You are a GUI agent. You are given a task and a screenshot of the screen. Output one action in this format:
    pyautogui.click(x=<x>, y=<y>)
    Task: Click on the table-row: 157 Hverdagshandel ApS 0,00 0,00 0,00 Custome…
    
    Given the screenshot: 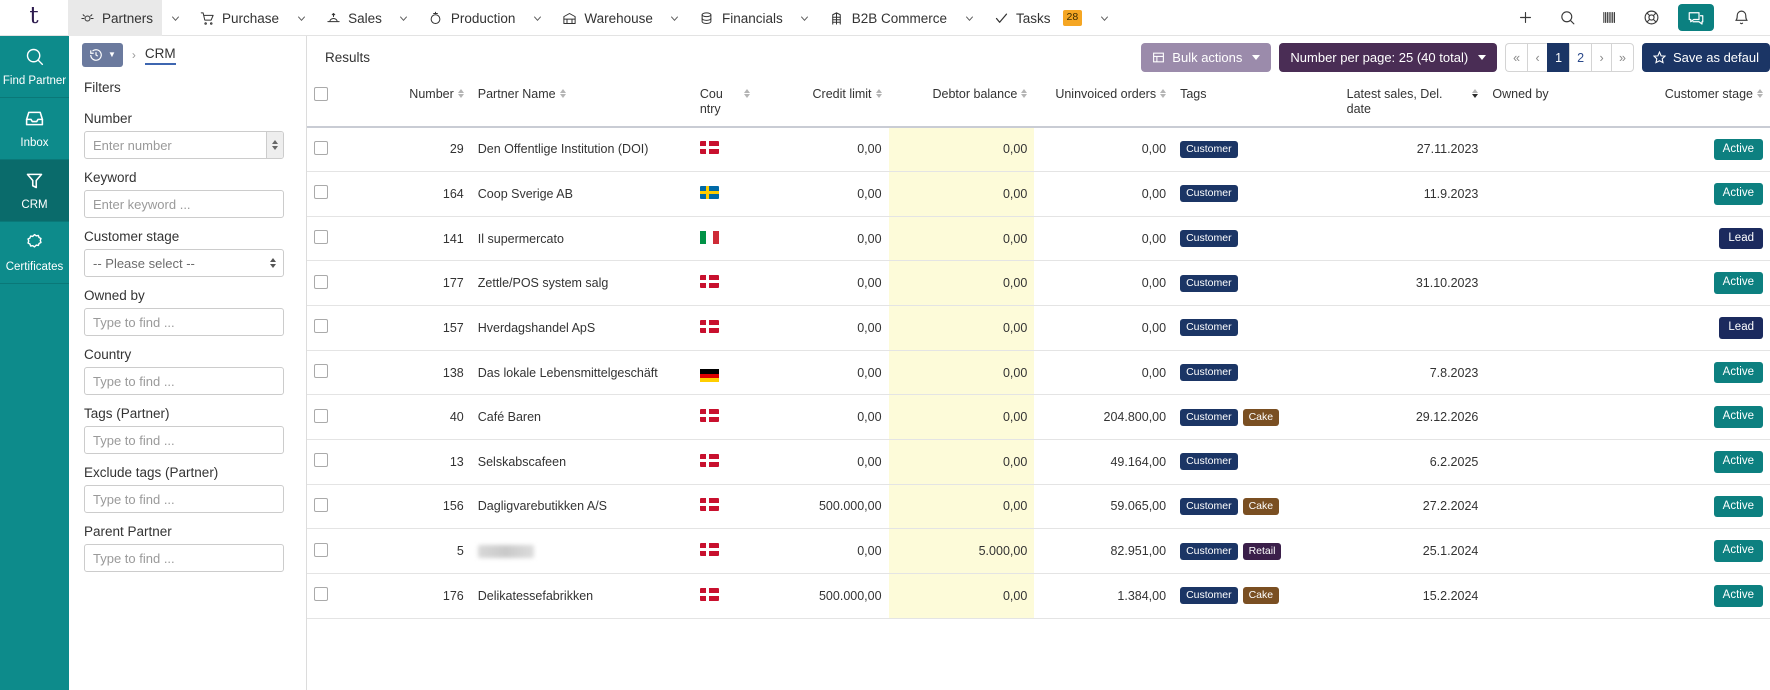 What is the action you would take?
    pyautogui.click(x=1038, y=328)
    